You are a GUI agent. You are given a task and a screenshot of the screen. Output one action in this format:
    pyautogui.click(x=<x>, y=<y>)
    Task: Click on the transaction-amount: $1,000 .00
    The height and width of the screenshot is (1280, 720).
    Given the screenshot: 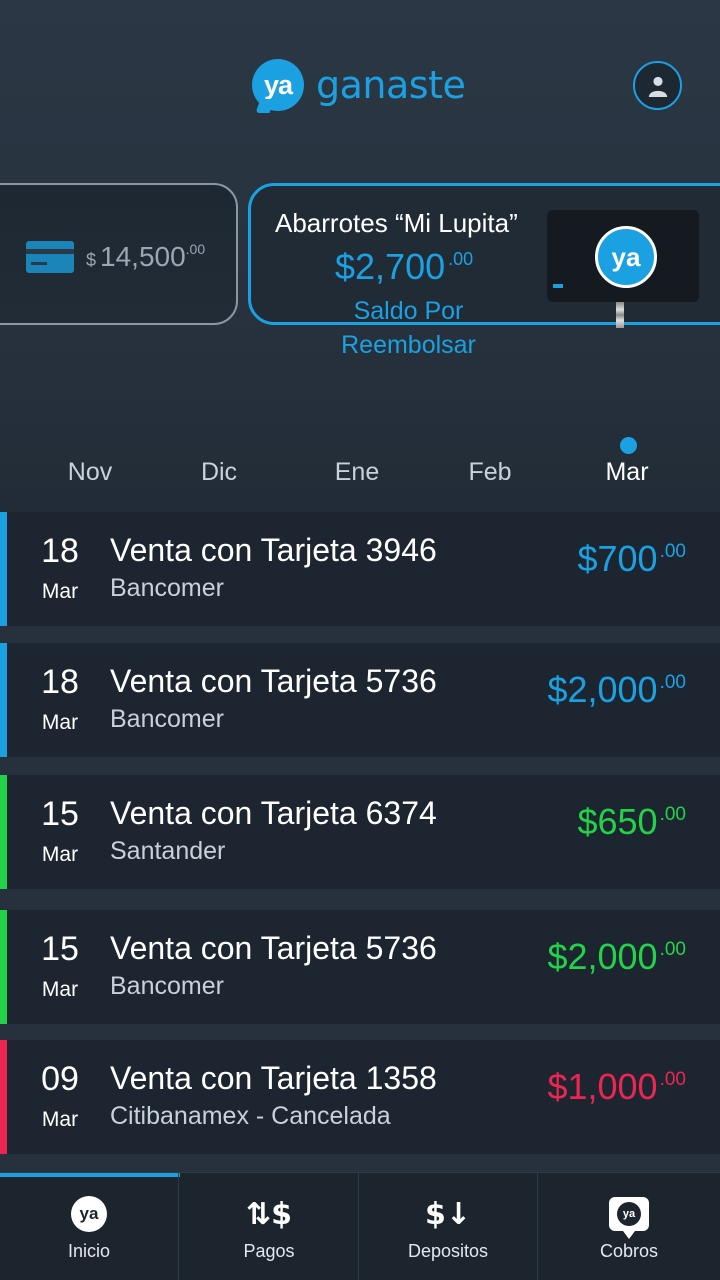 What is the action you would take?
    pyautogui.click(x=616, y=1087)
    